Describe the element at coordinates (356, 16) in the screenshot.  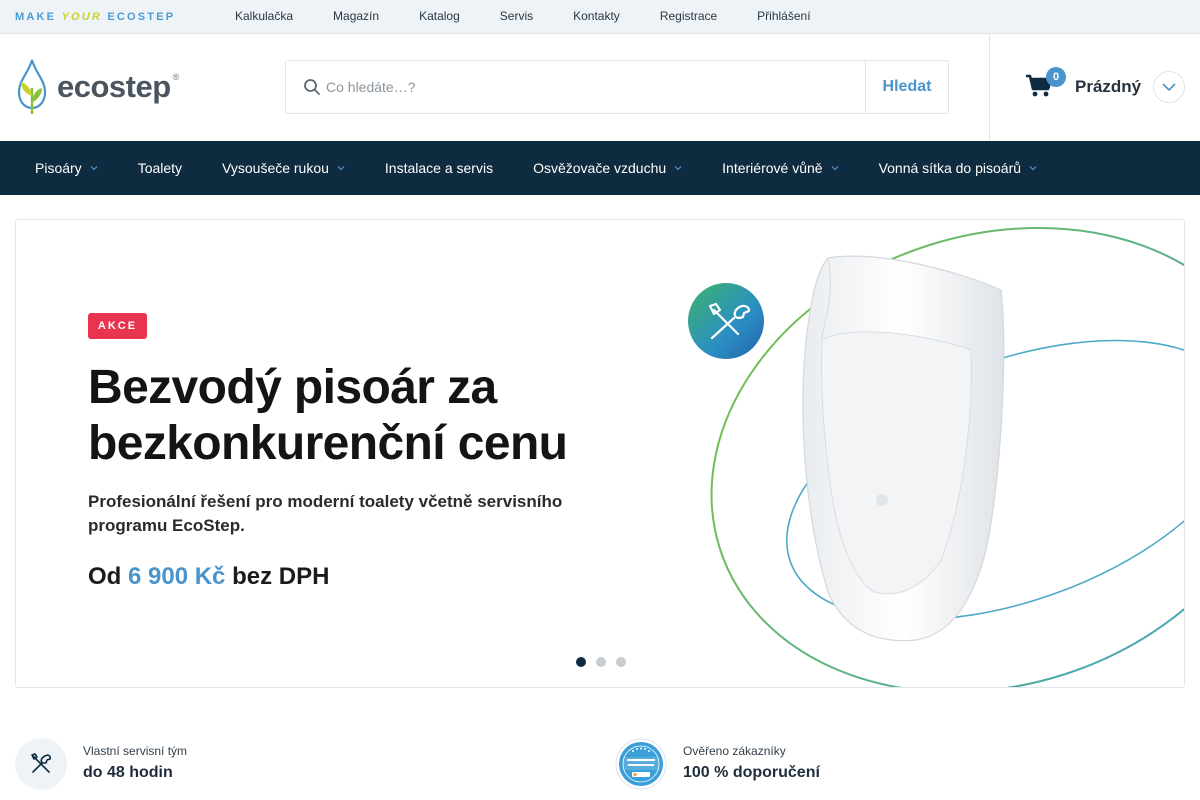
I see `top-link-magazin: Magazín` at that location.